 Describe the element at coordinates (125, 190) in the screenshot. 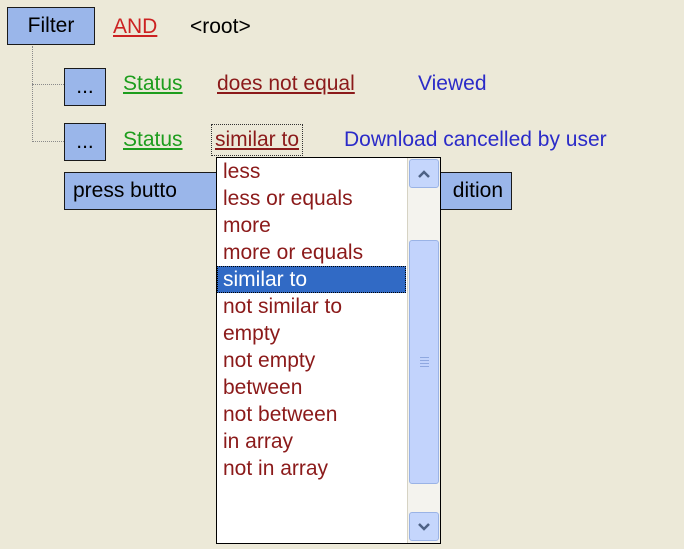

I see `add-condition-left-text: press butto` at that location.